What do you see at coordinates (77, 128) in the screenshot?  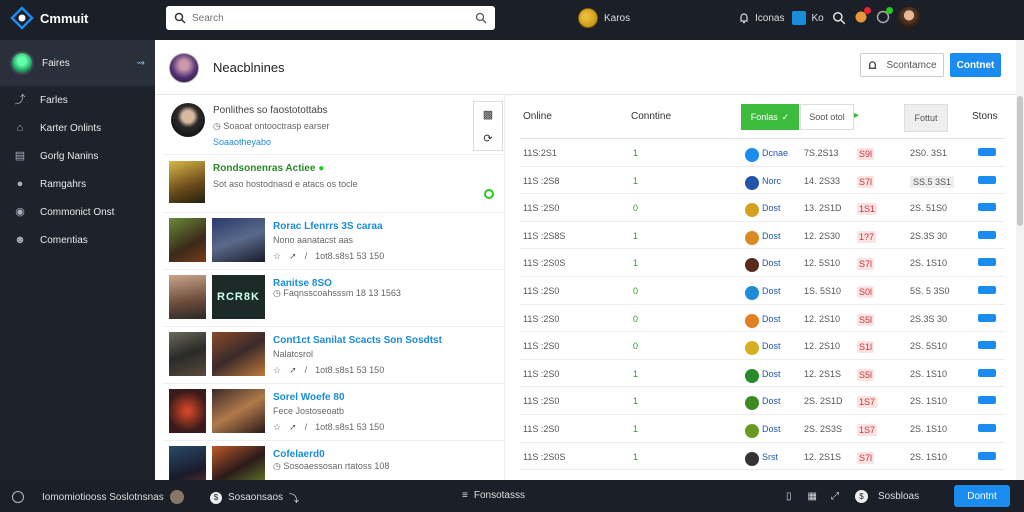 I see `sidebar-item-karter: ⌂ Karter Onlints` at bounding box center [77, 128].